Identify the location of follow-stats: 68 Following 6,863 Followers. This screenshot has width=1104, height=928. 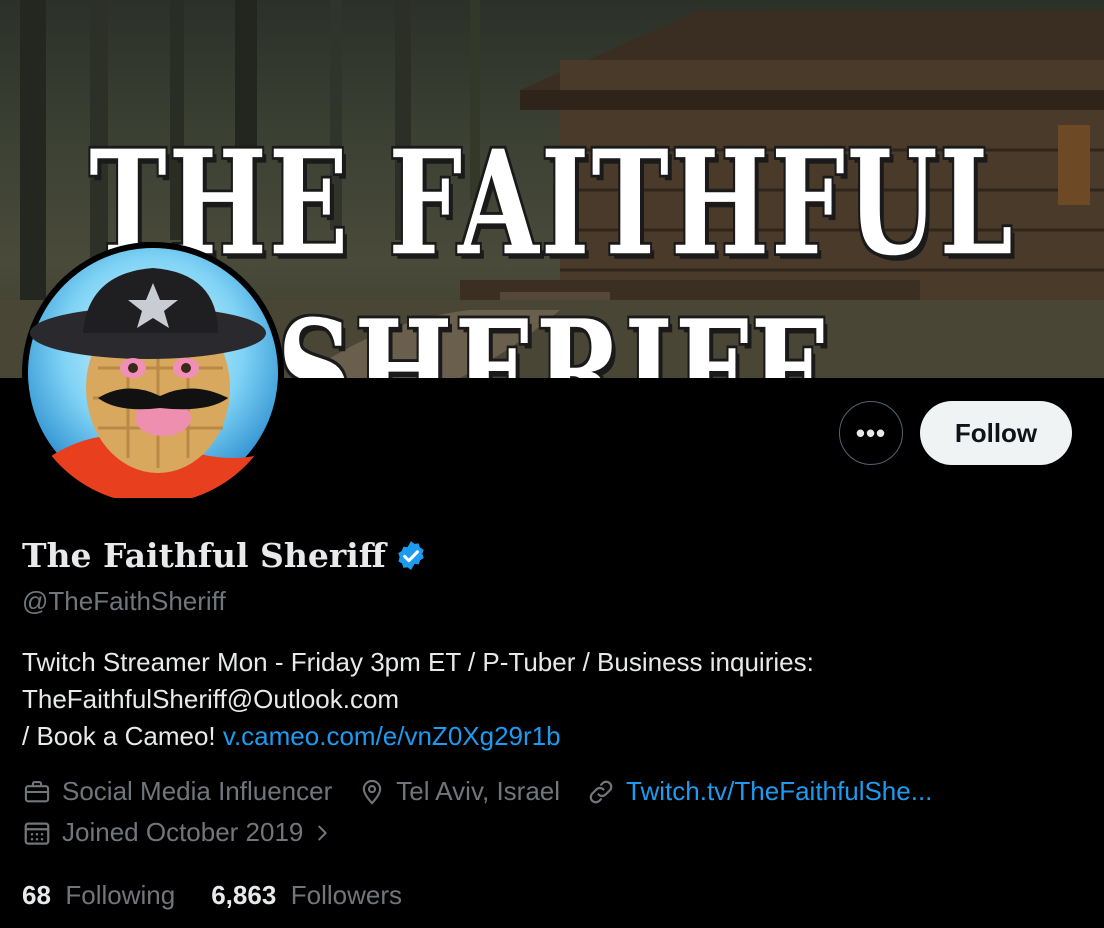
(230, 895).